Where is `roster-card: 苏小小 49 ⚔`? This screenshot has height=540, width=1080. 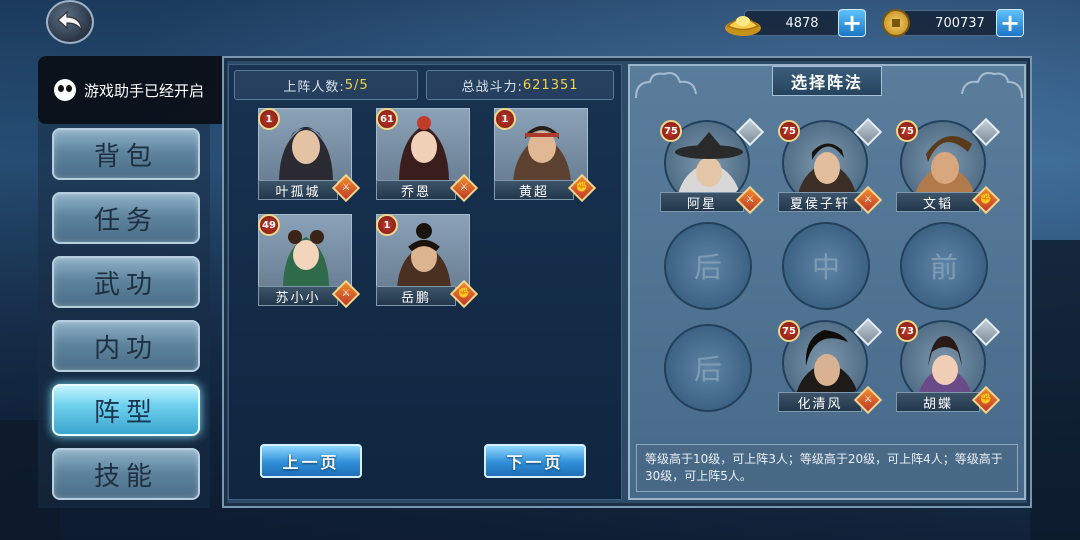 roster-card: 苏小小 49 ⚔ is located at coordinates (309, 261).